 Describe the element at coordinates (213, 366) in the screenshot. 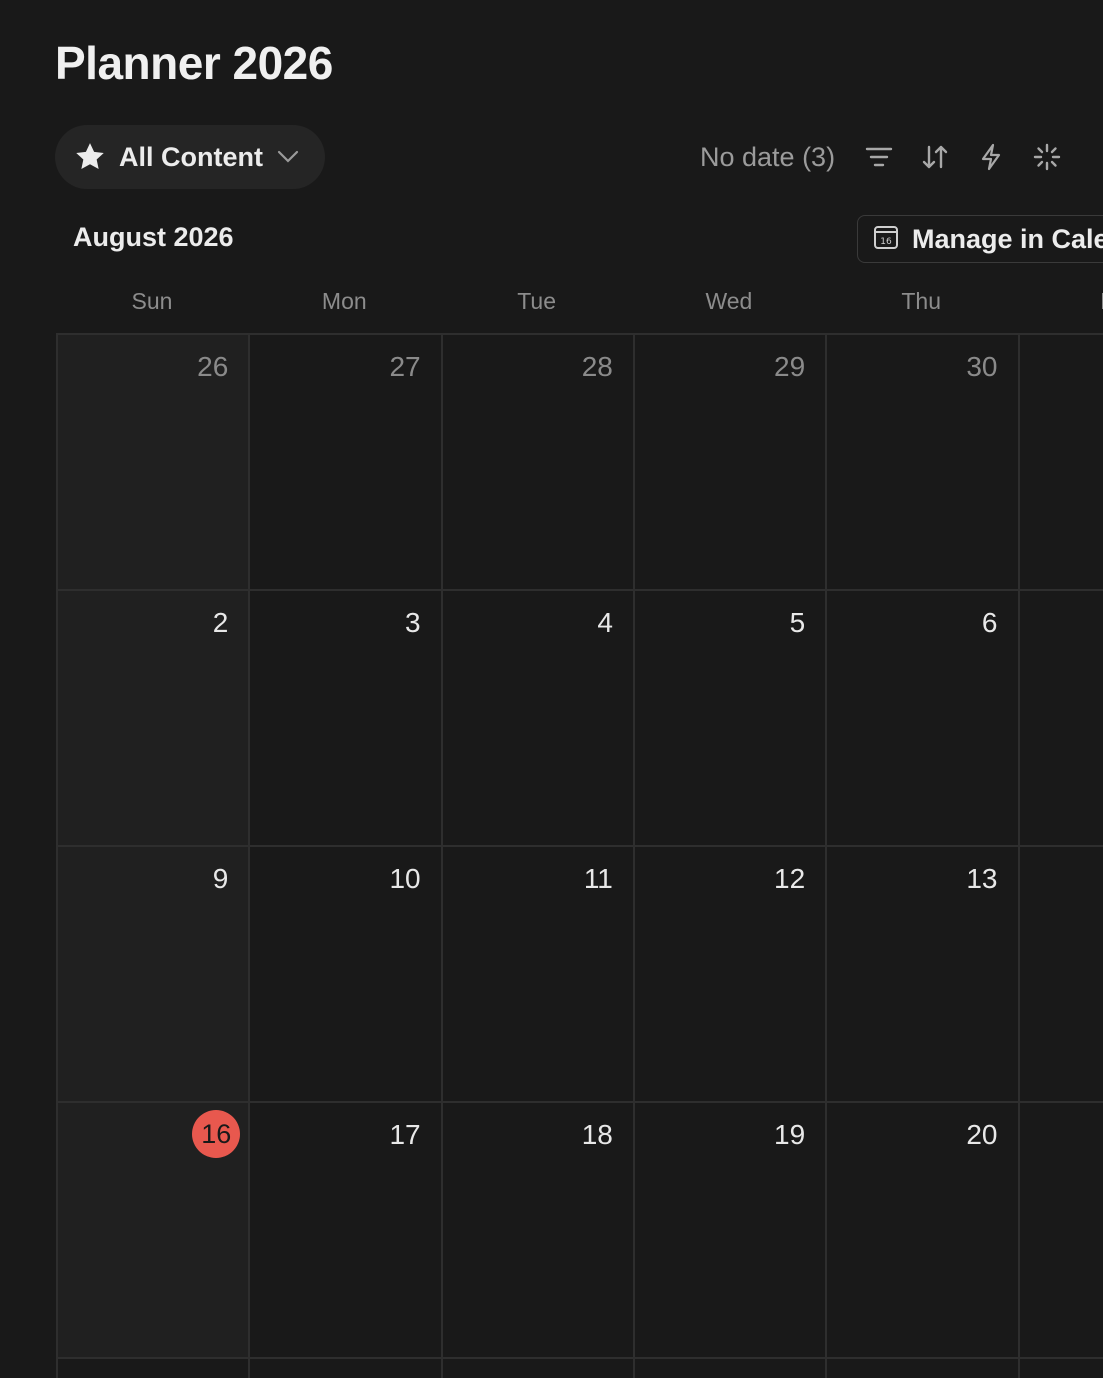

I see `day-number: 26` at that location.